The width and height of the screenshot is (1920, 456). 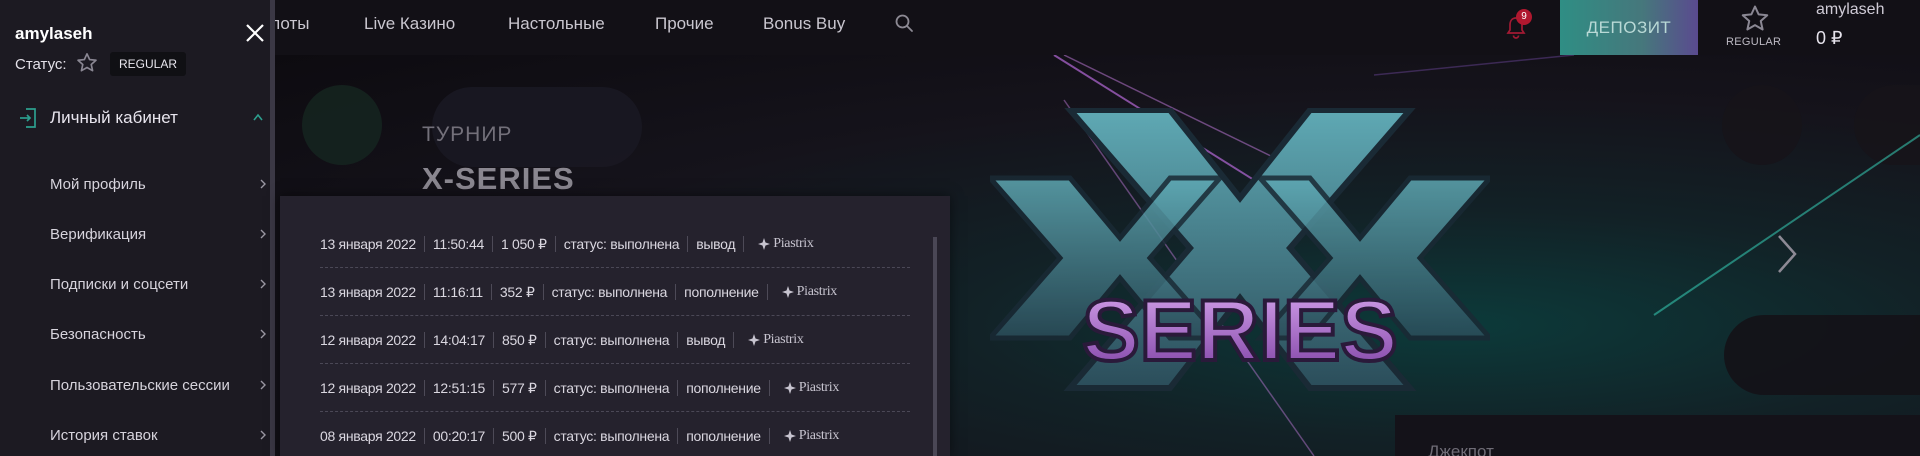 What do you see at coordinates (409, 24) in the screenshot?
I see `nav-live-casino: Live Казино` at bounding box center [409, 24].